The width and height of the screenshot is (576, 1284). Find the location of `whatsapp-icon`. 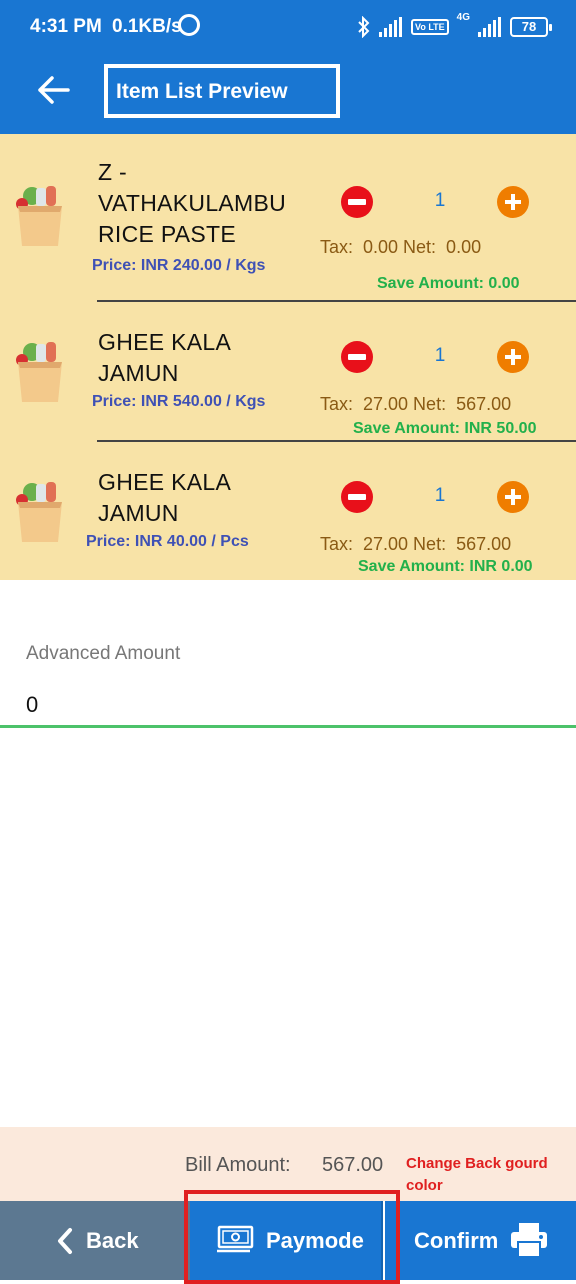

whatsapp-icon is located at coordinates (189, 25).